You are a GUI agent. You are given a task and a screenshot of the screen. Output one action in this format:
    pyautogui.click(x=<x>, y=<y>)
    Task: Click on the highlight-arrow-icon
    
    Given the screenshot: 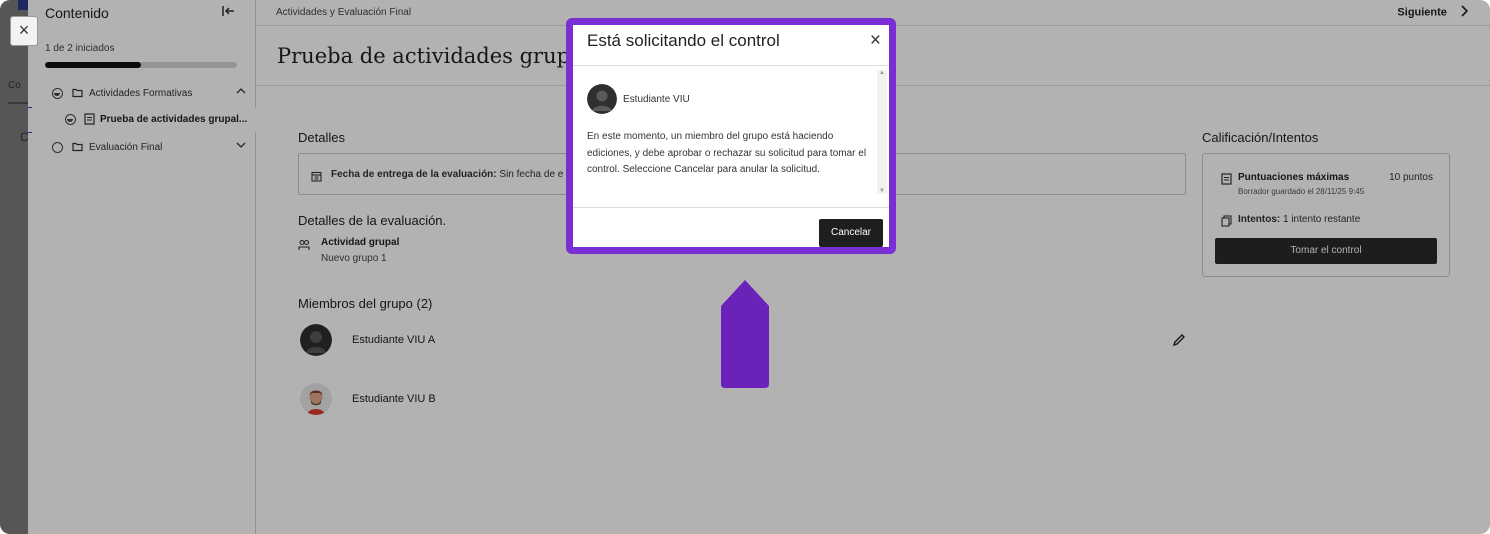 What is the action you would take?
    pyautogui.click(x=745, y=334)
    